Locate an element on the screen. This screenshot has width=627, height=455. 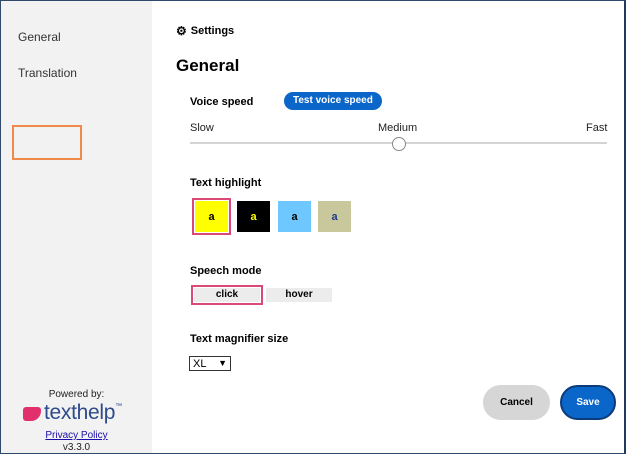
gear-icon: ⚙ is located at coordinates (181, 31).